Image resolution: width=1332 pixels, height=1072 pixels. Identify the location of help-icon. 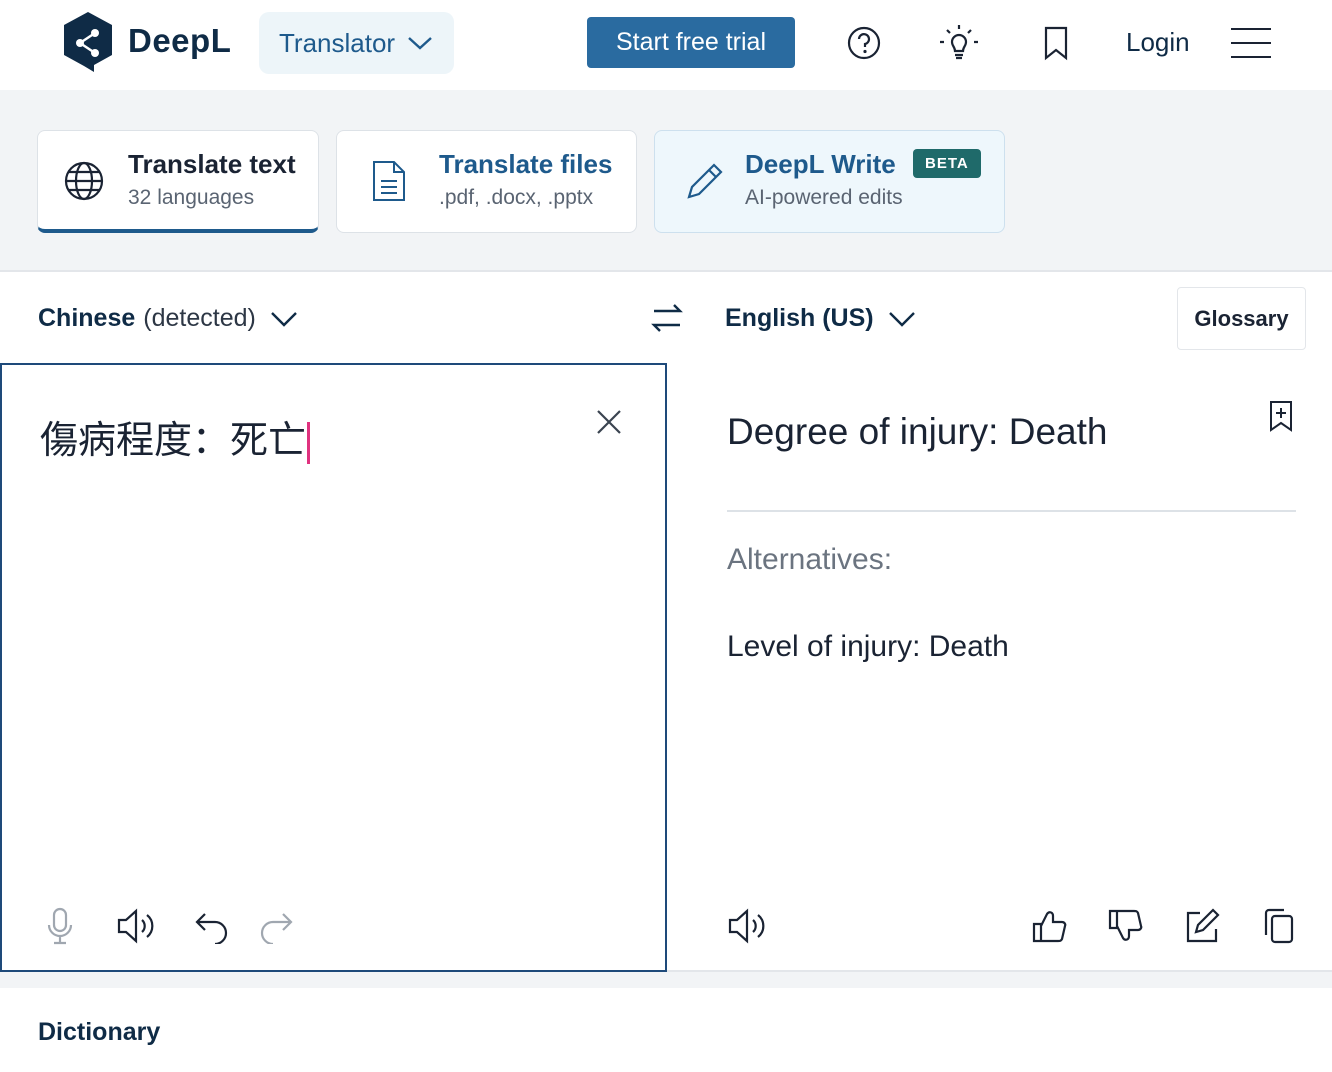
(864, 43).